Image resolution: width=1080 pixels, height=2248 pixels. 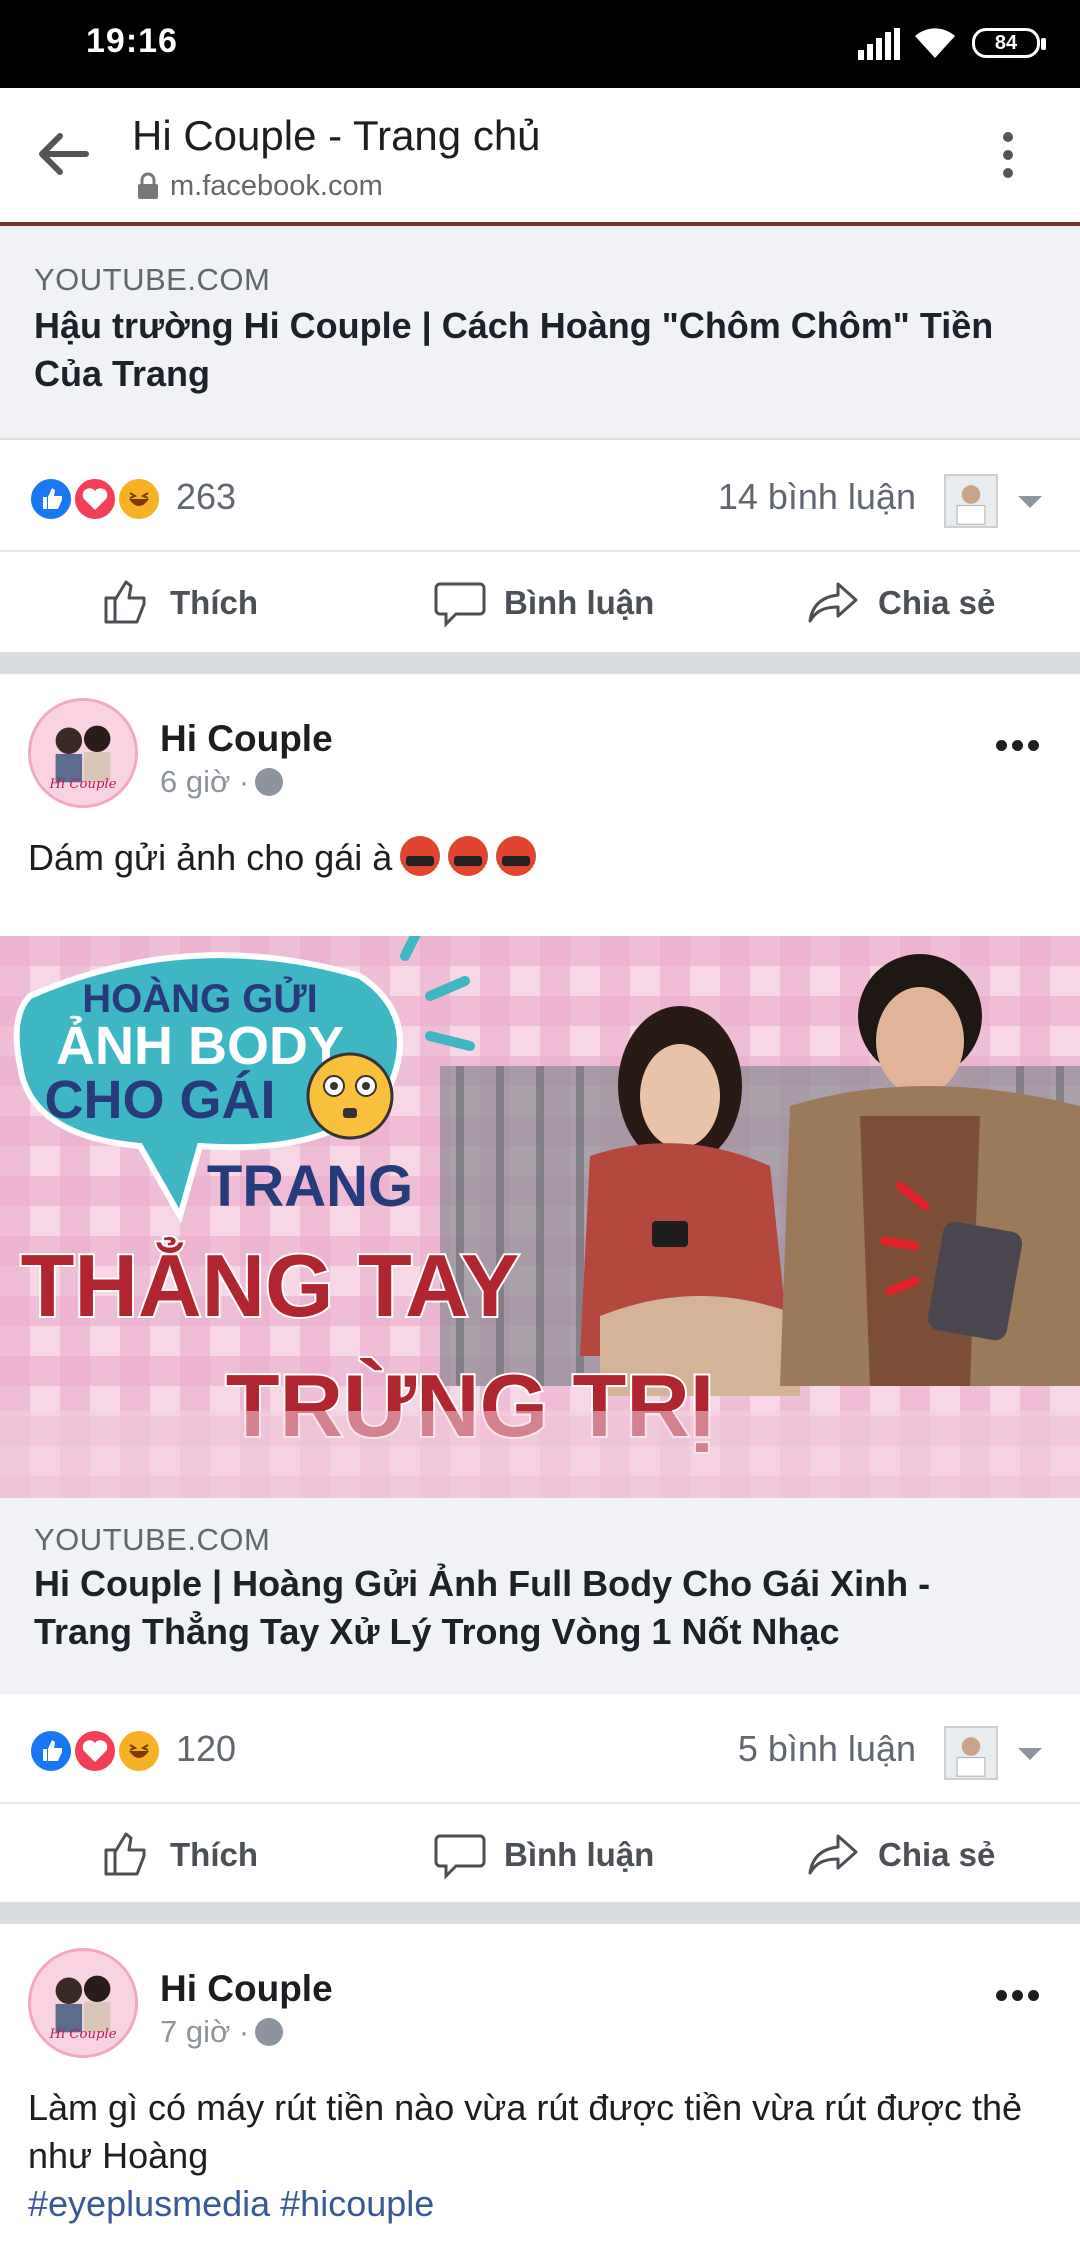 I want to click on shocked-emoji-icon, so click(x=350, y=1096).